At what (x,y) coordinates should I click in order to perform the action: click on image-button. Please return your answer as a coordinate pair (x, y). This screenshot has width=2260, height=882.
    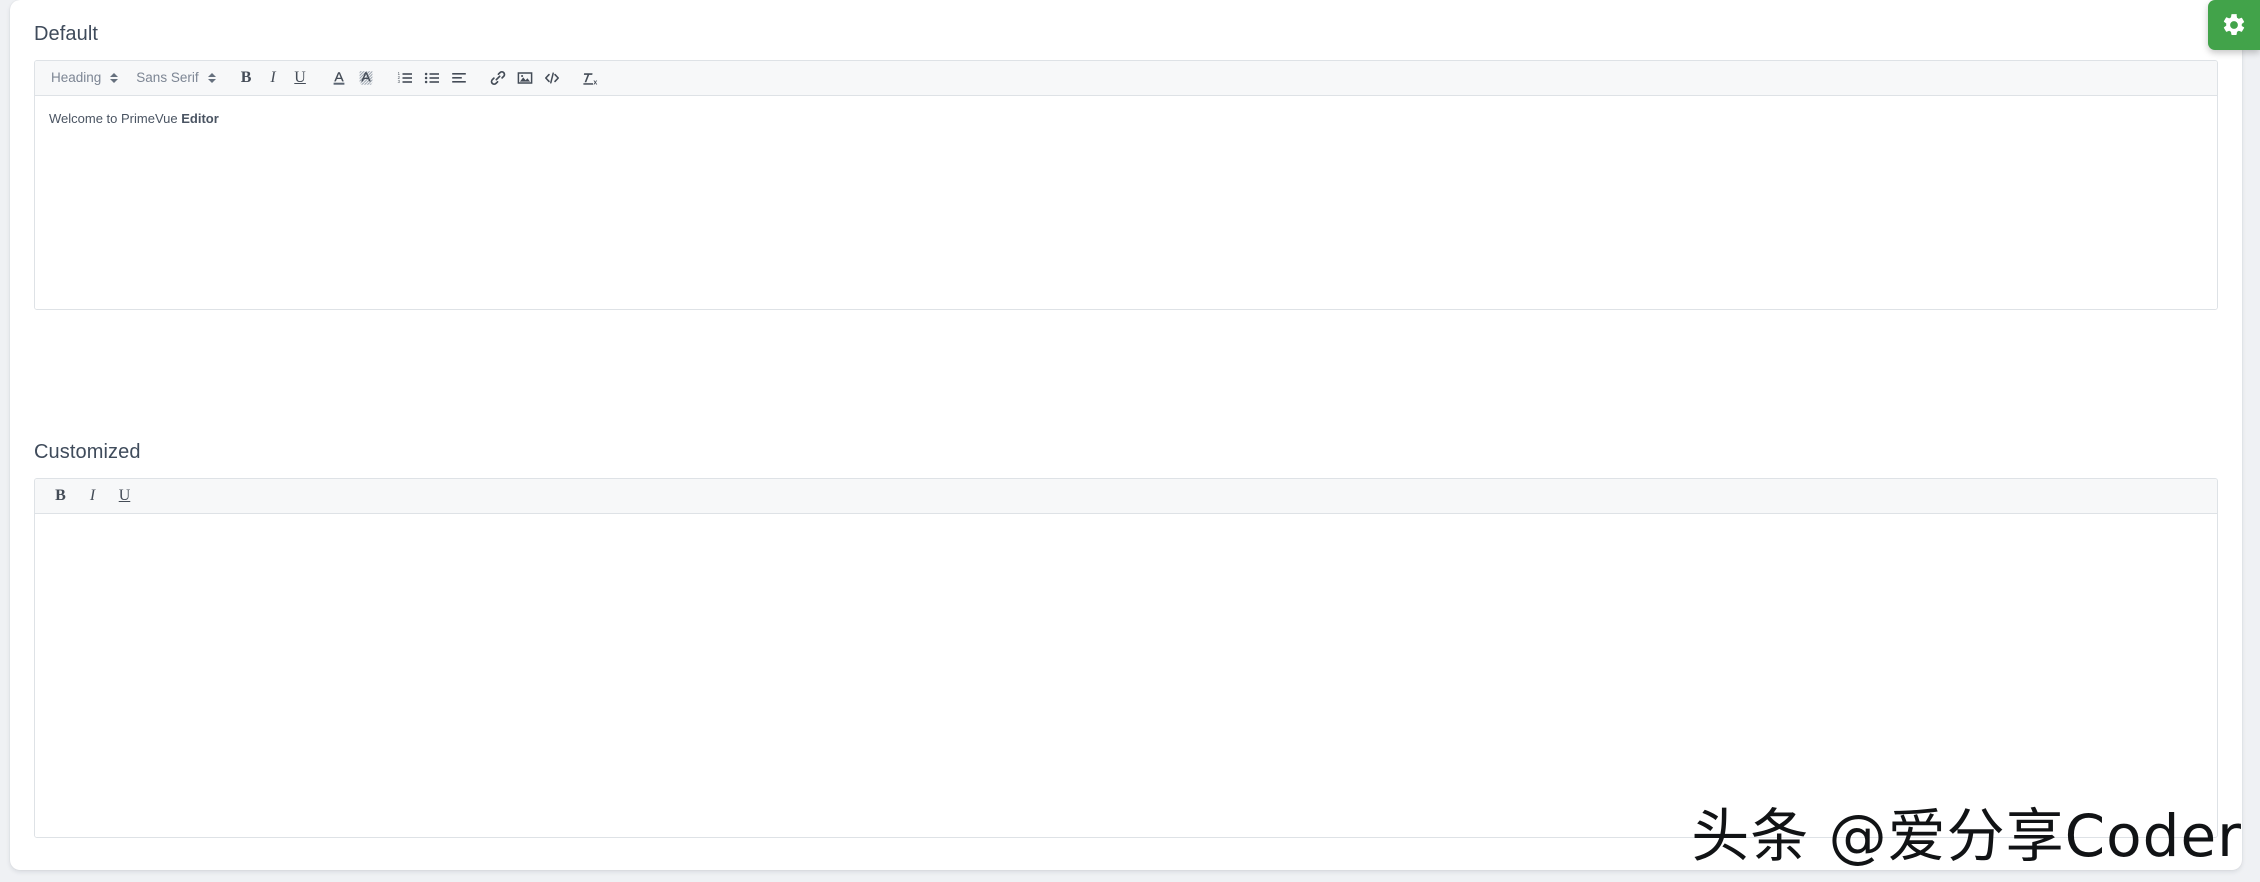
    Looking at the image, I should click on (525, 78).